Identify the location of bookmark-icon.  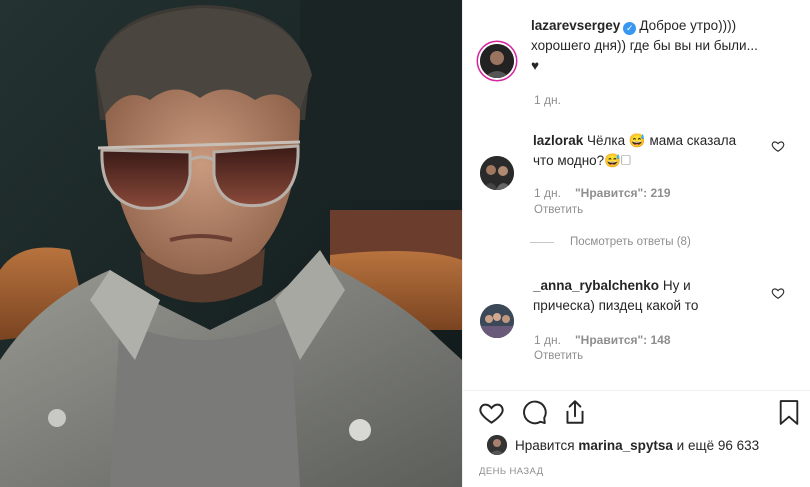
(789, 412).